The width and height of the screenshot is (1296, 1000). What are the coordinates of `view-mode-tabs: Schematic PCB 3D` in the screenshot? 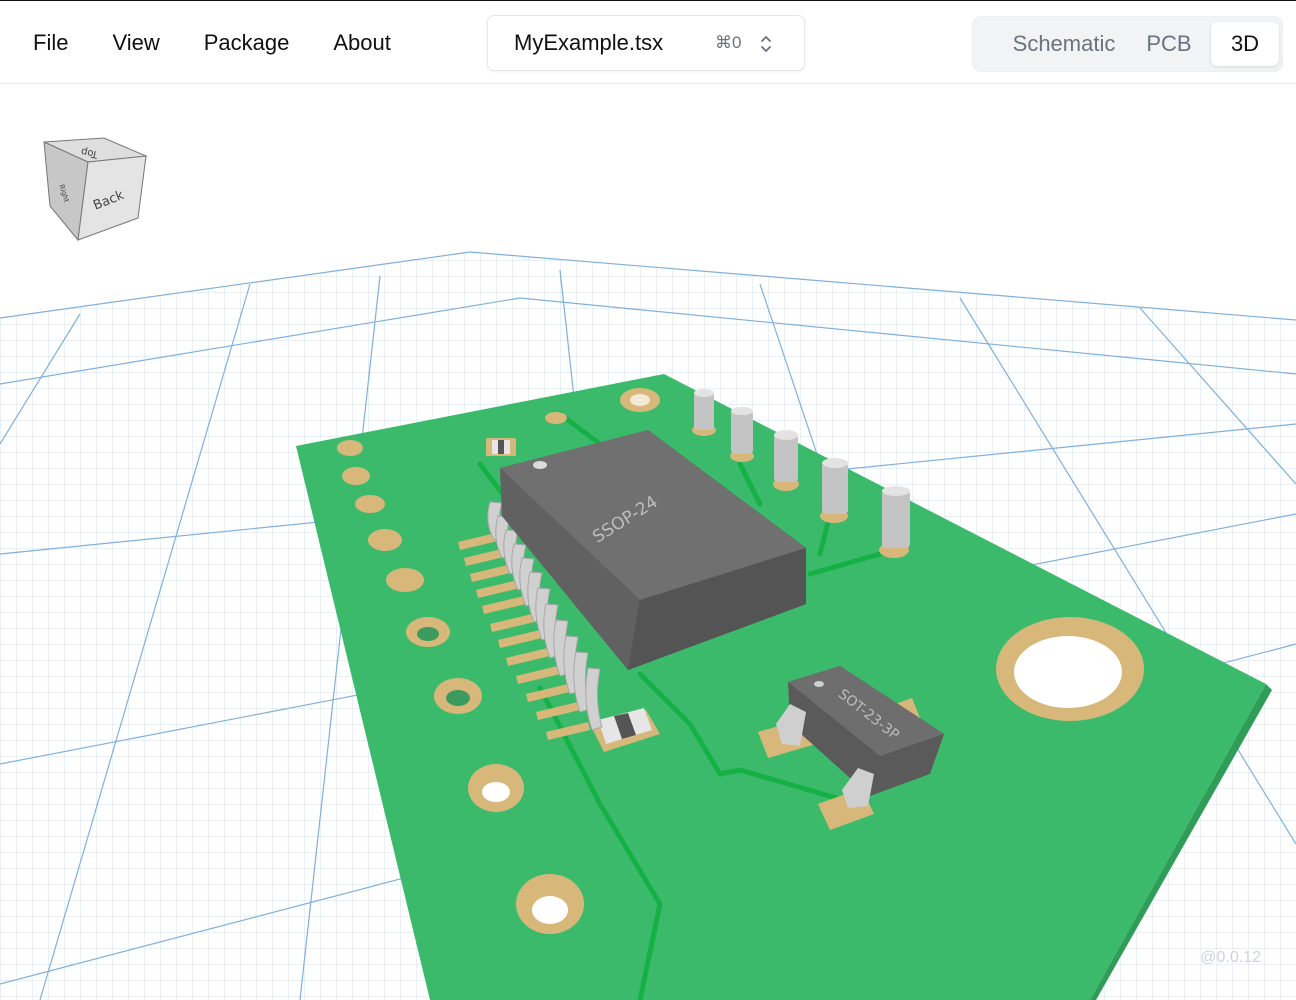 It's located at (1127, 44).